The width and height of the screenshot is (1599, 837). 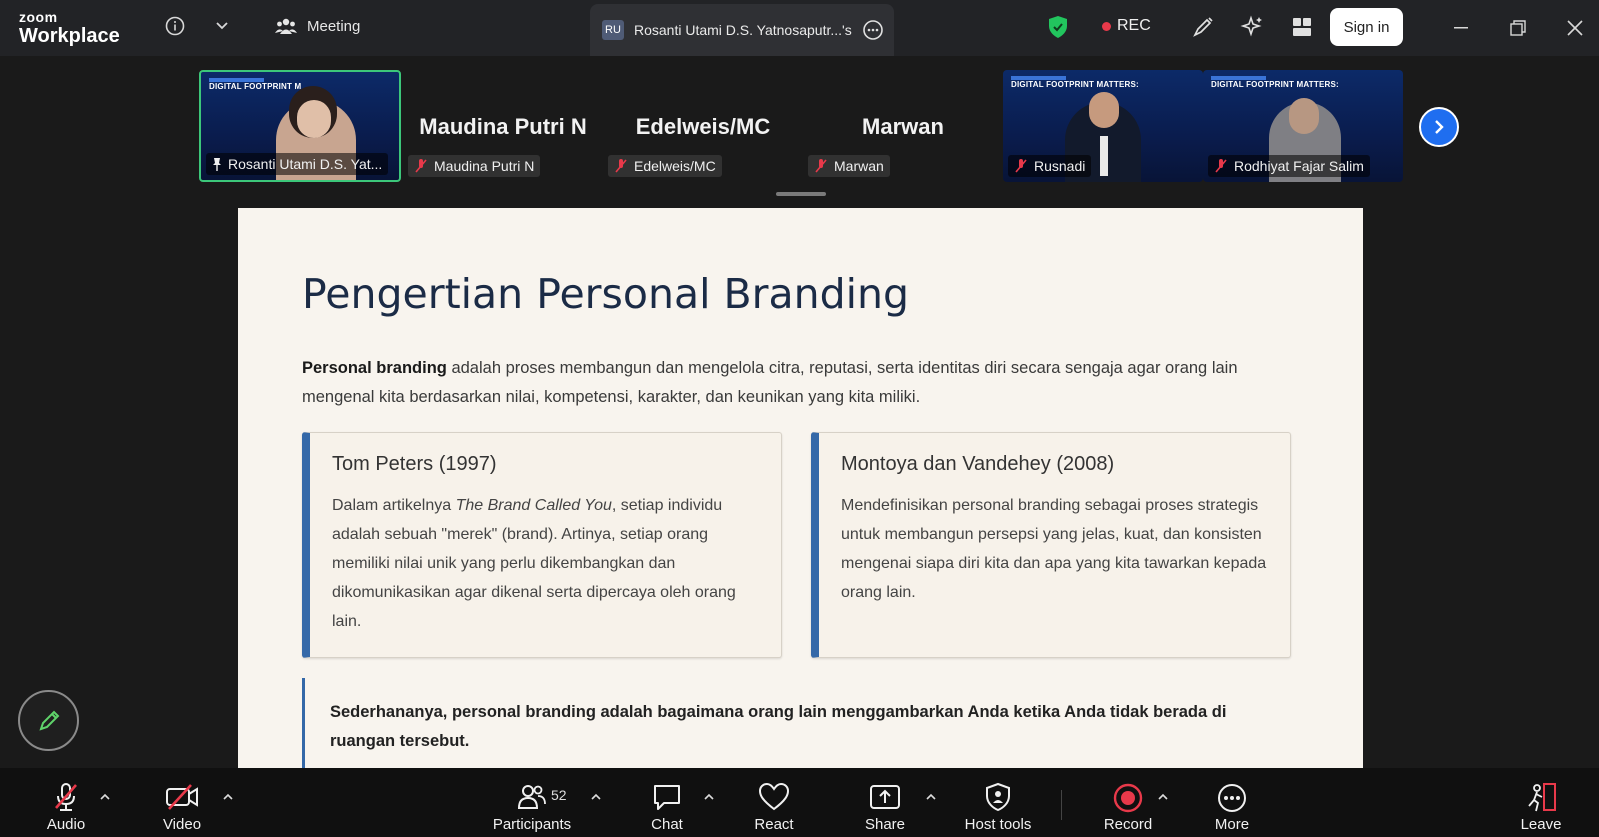 I want to click on brand-bottom: Workplace, so click(x=69, y=36).